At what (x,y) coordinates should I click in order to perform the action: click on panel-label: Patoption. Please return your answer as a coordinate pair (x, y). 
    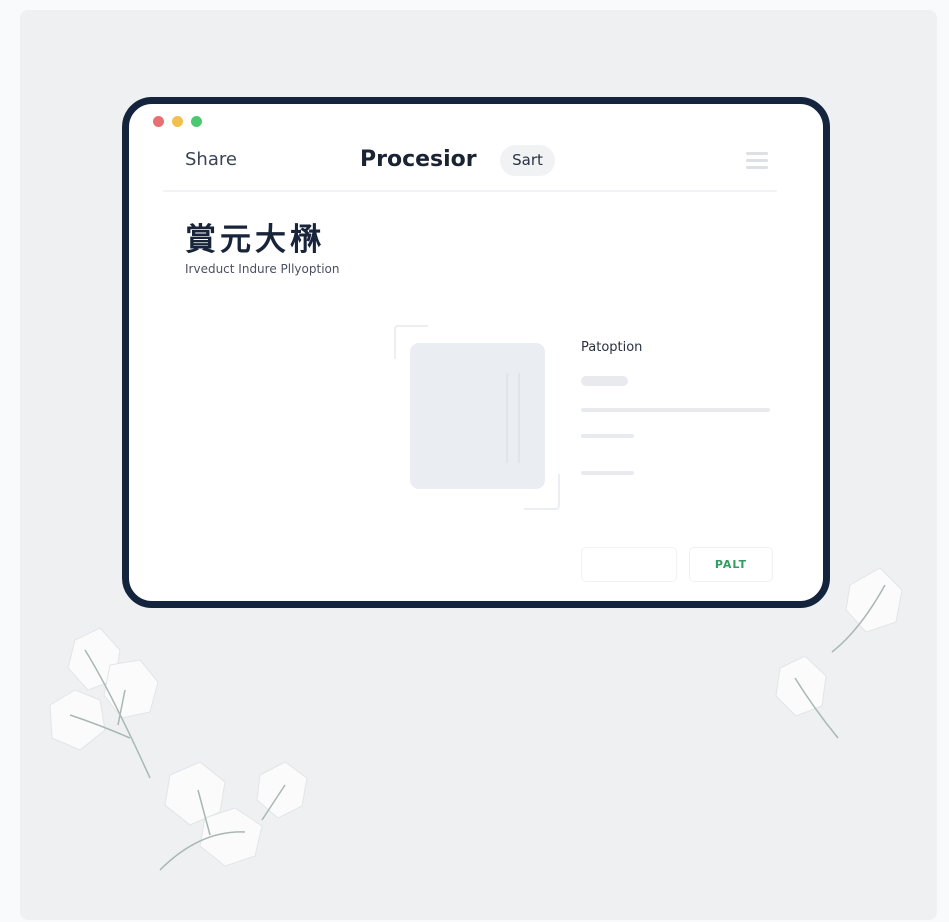
    Looking at the image, I should click on (612, 347).